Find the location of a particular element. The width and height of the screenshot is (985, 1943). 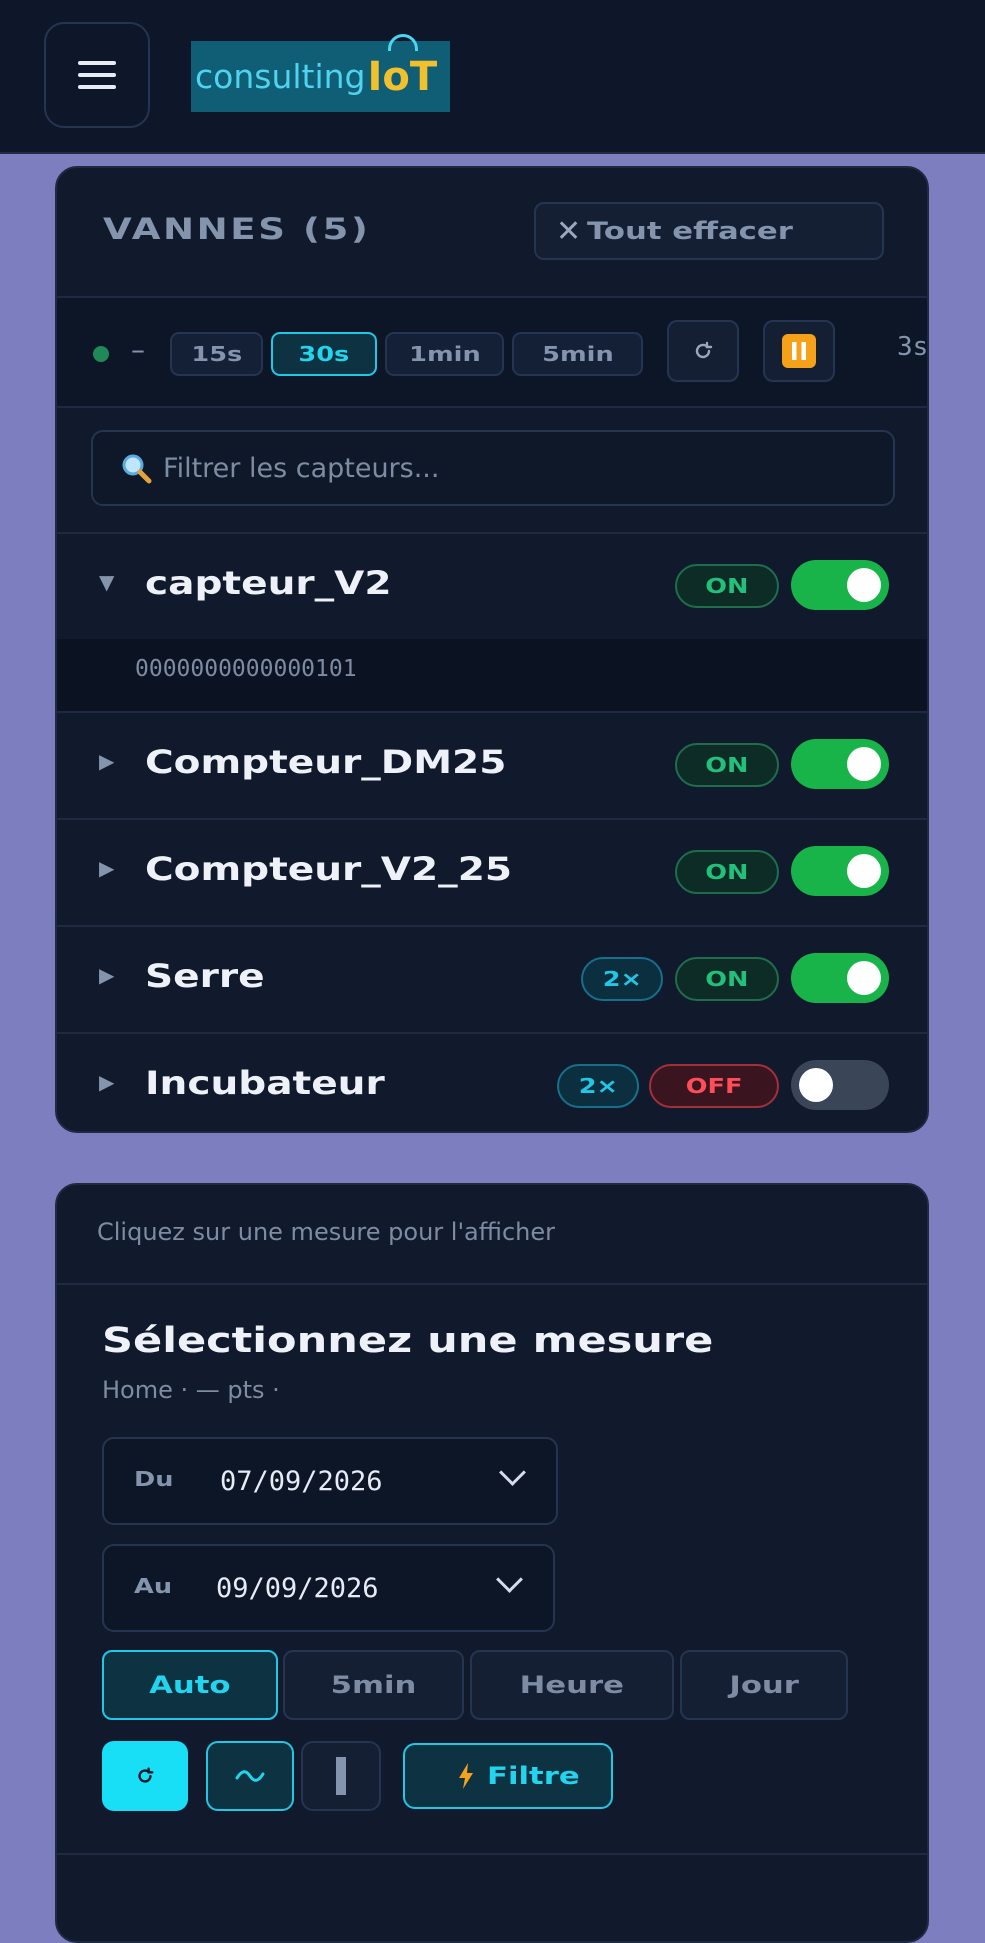

date-to-value: 09/09/2026 is located at coordinates (297, 1588).